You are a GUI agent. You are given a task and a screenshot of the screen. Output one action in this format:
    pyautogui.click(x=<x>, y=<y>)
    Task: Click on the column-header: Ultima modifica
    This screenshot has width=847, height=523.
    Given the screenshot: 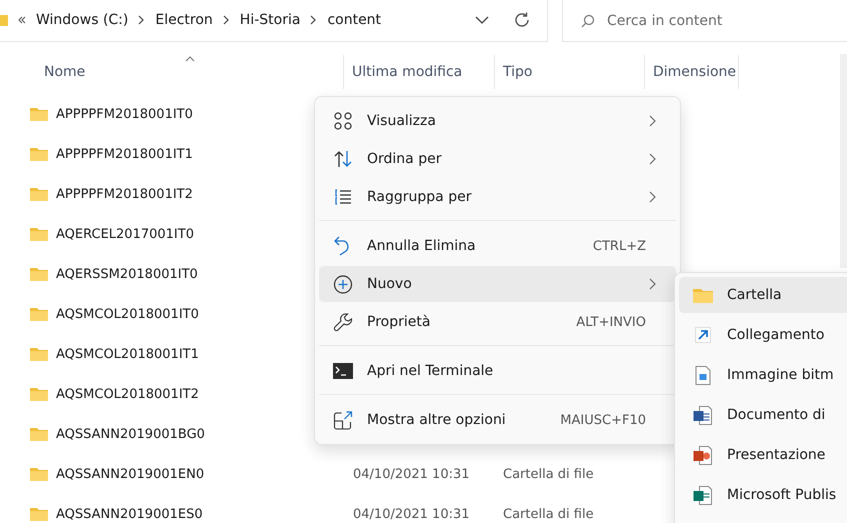 What is the action you would take?
    pyautogui.click(x=419, y=72)
    